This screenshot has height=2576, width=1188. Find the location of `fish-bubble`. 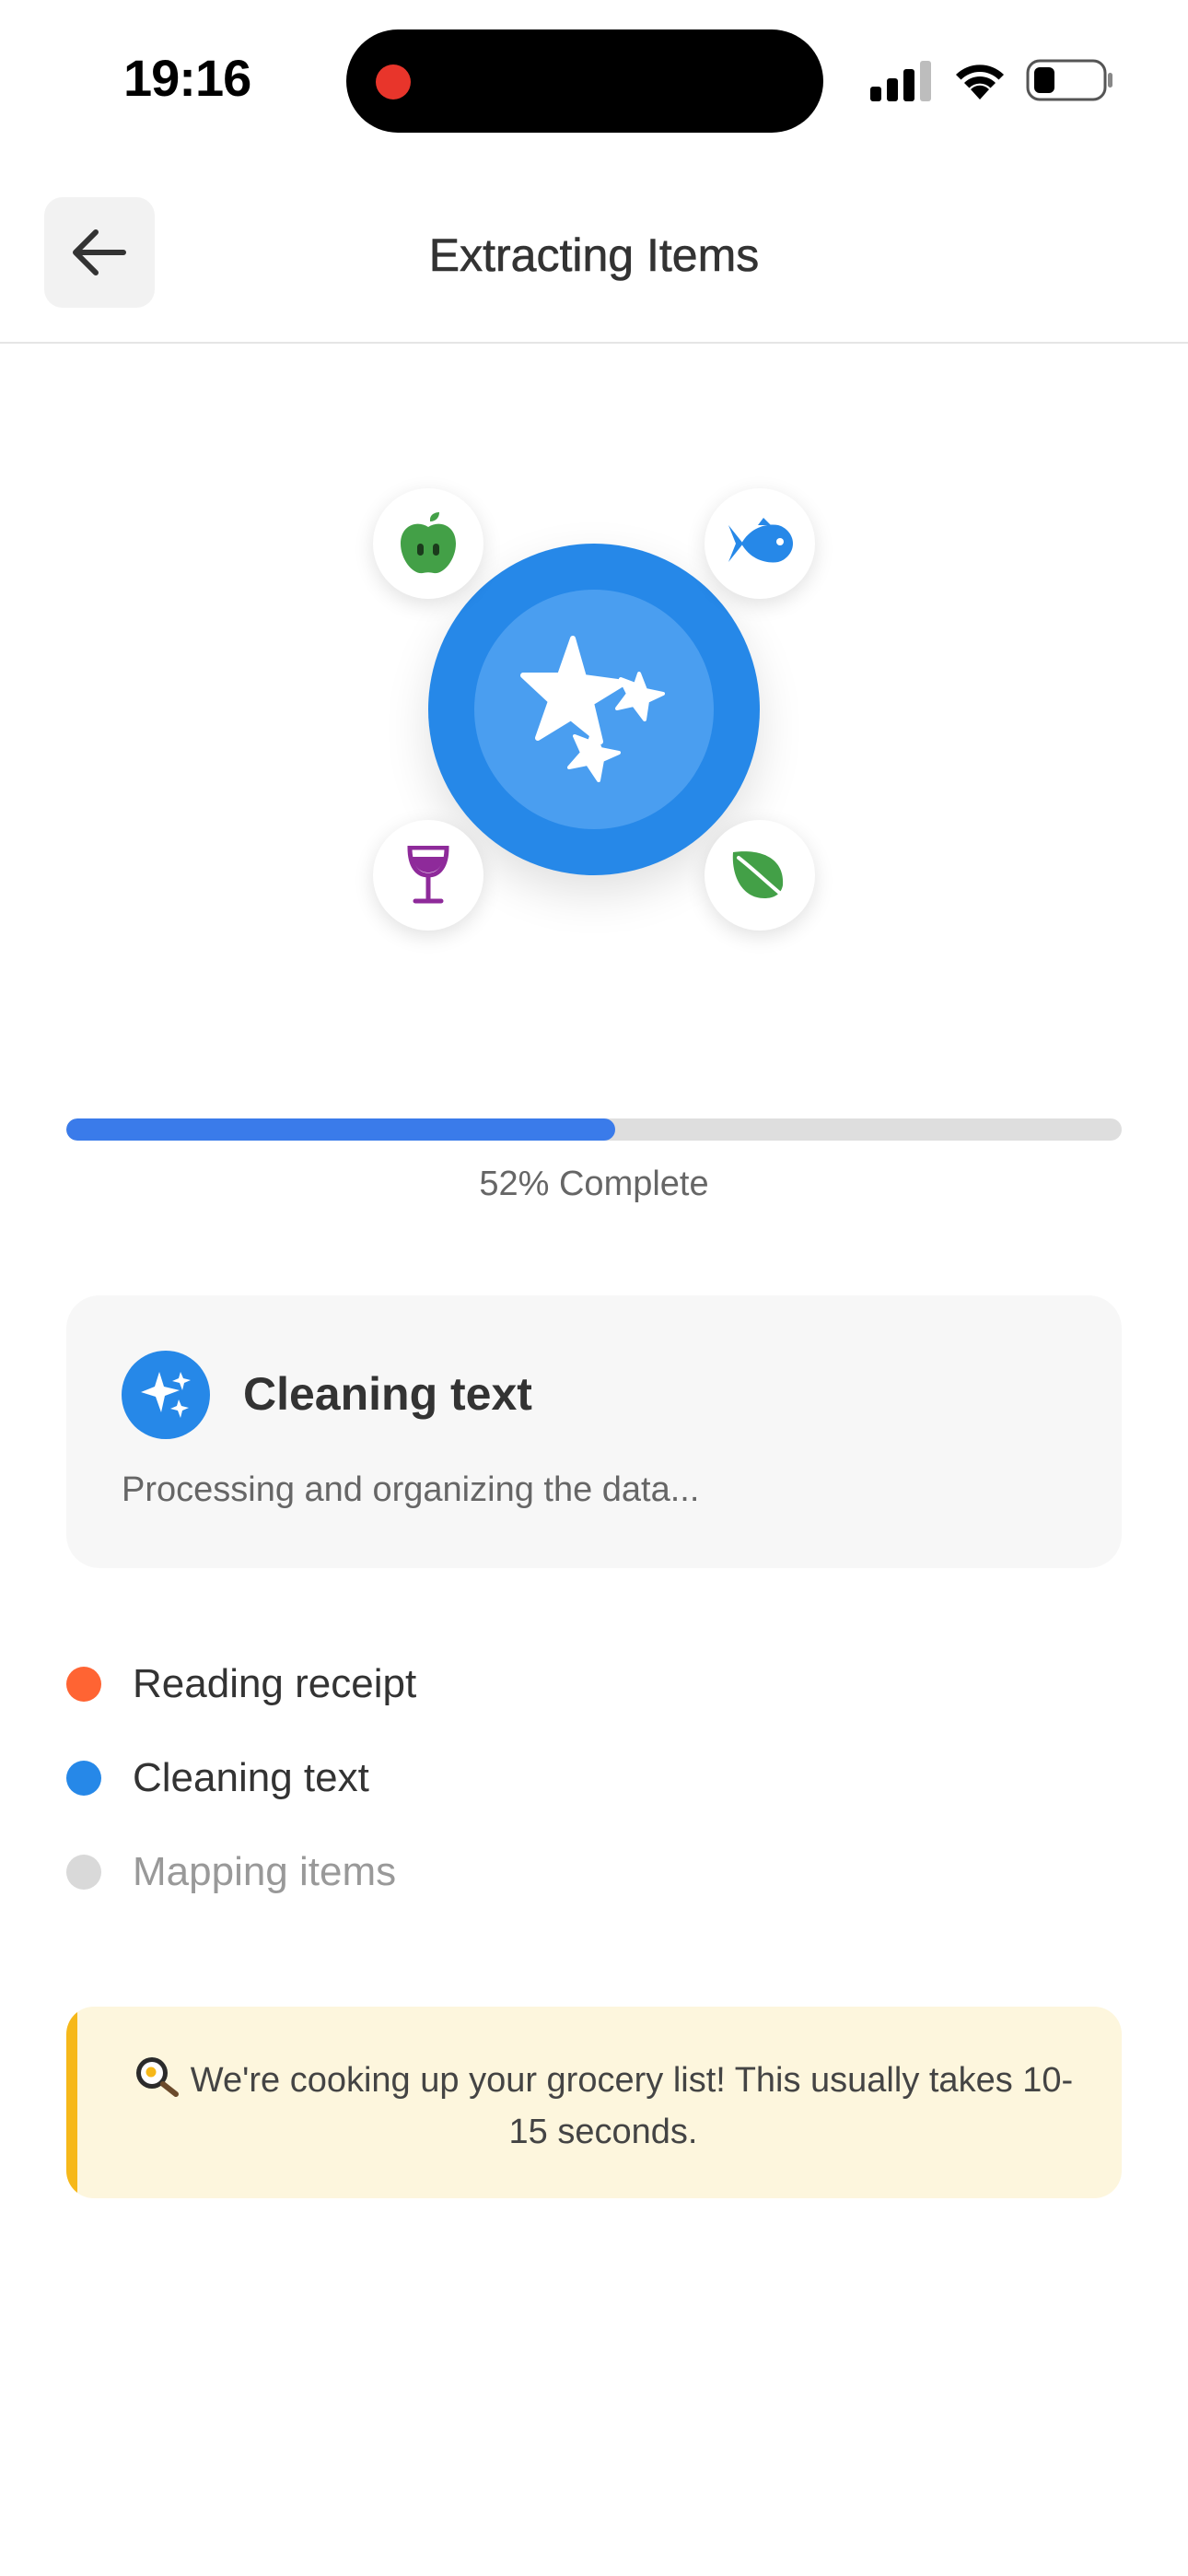

fish-bubble is located at coordinates (760, 543).